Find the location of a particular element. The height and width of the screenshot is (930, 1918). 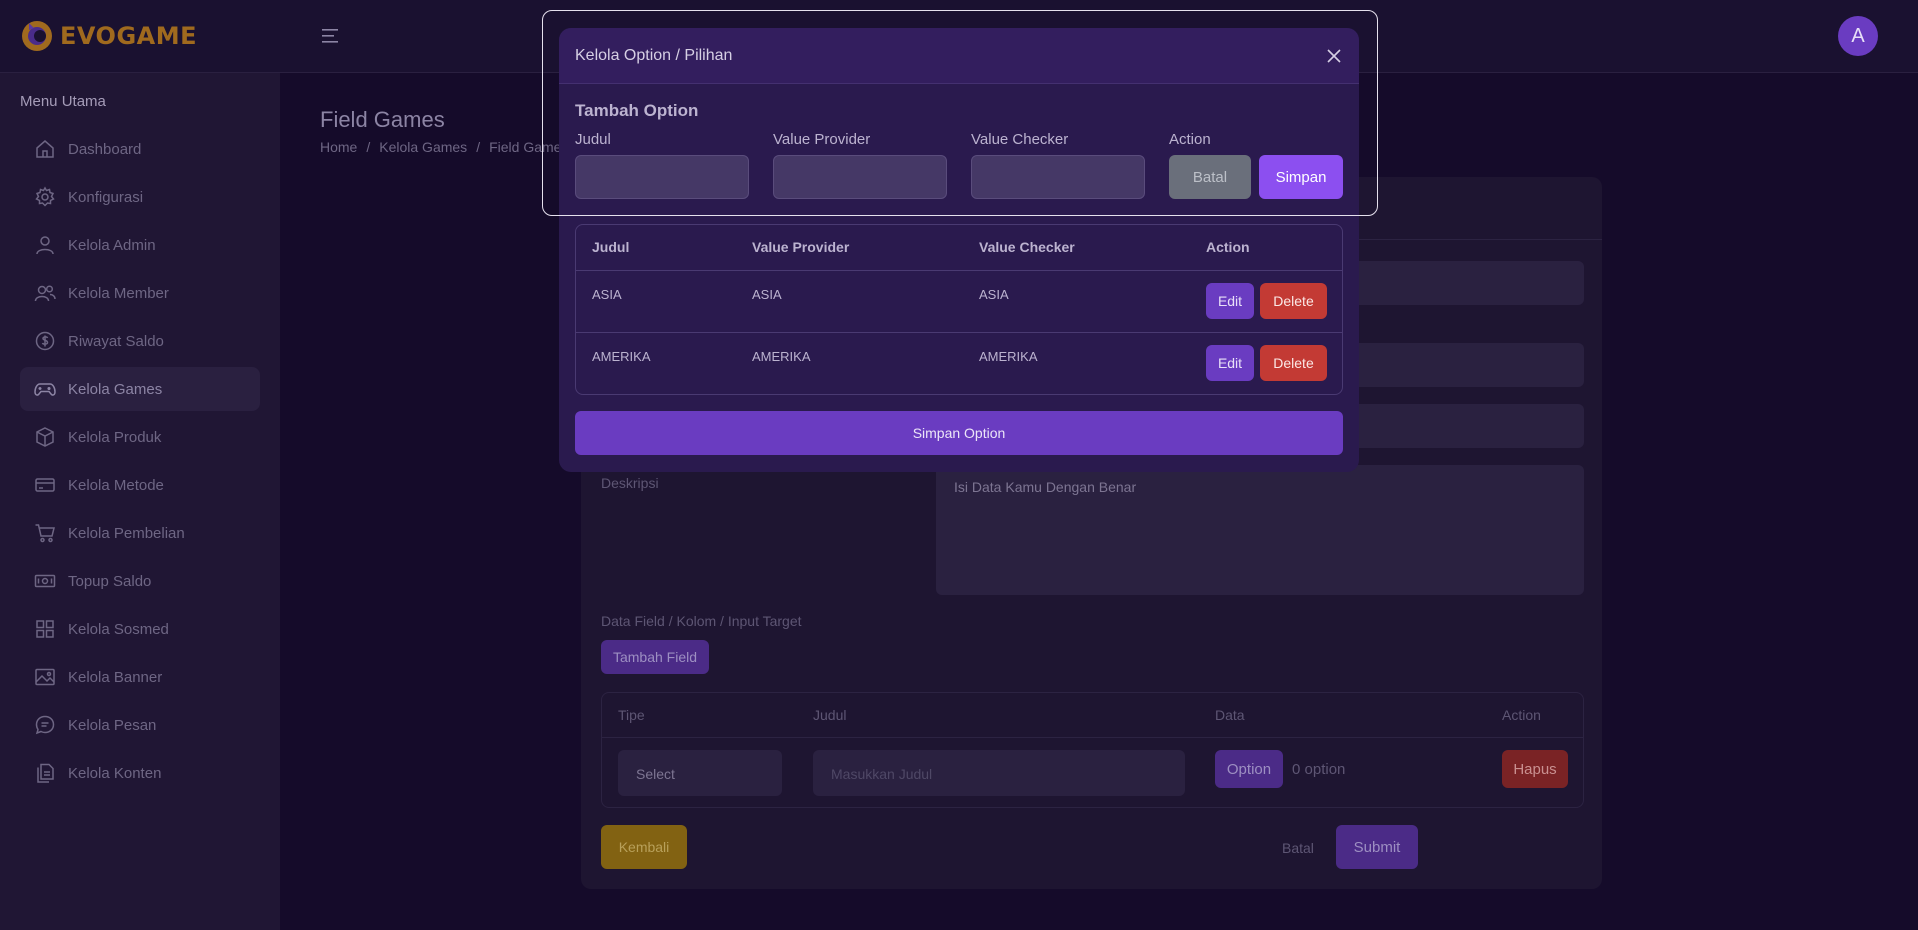

row-judul: ASIA is located at coordinates (607, 294).